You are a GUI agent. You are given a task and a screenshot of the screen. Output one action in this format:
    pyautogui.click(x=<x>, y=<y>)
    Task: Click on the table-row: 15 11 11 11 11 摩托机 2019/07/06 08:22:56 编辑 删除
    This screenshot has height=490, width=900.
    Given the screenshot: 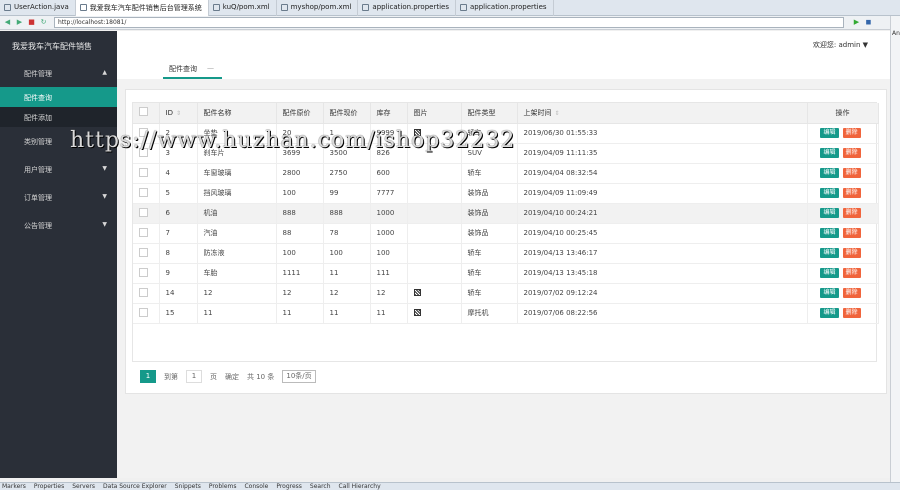 What is the action you would take?
    pyautogui.click(x=506, y=313)
    